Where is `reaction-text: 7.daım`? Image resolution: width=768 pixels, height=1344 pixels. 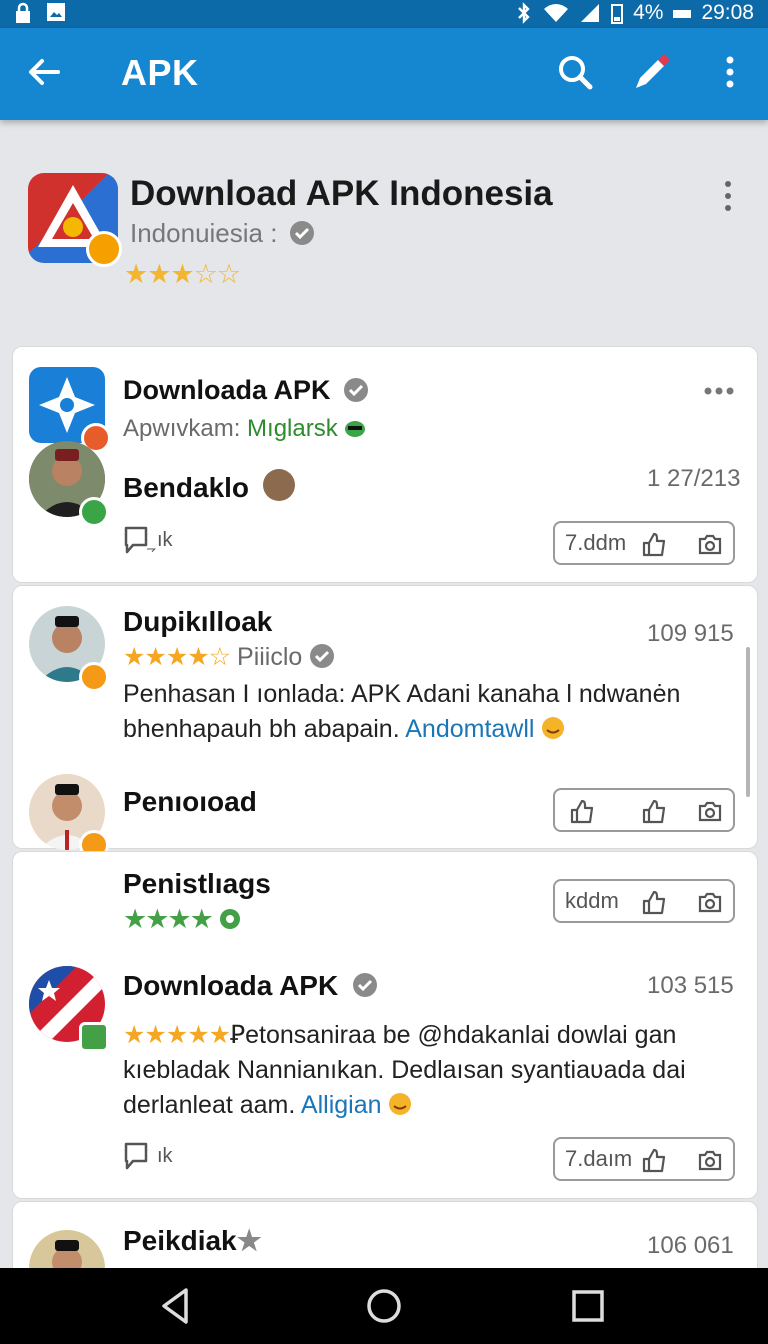
reaction-text: 7.daım is located at coordinates (599, 1158).